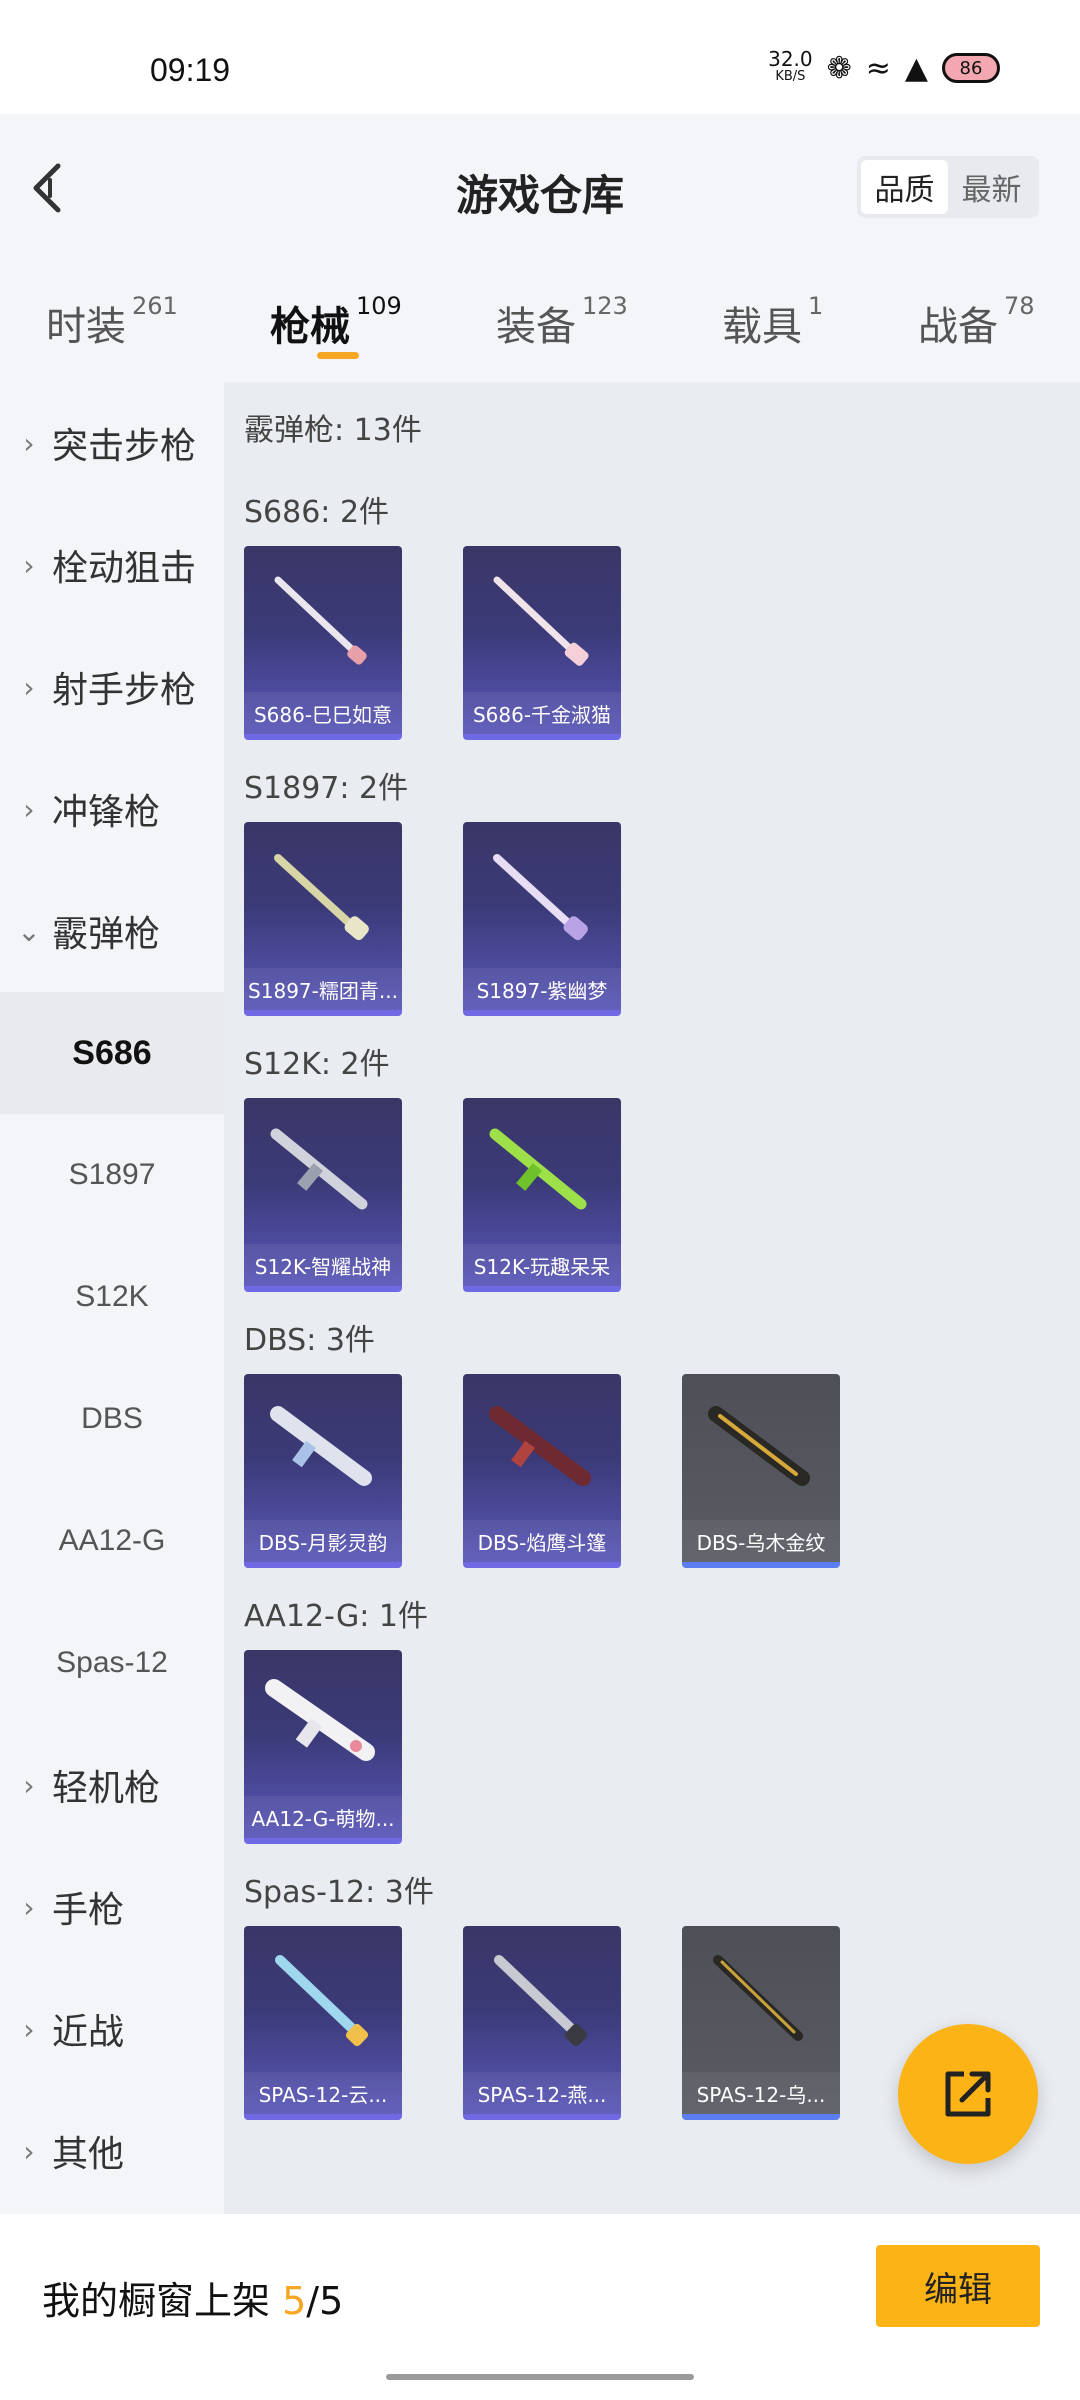 Image resolution: width=1080 pixels, height=2400 pixels. I want to click on weapon-name: DBS-月影灵韵, so click(323, 1541).